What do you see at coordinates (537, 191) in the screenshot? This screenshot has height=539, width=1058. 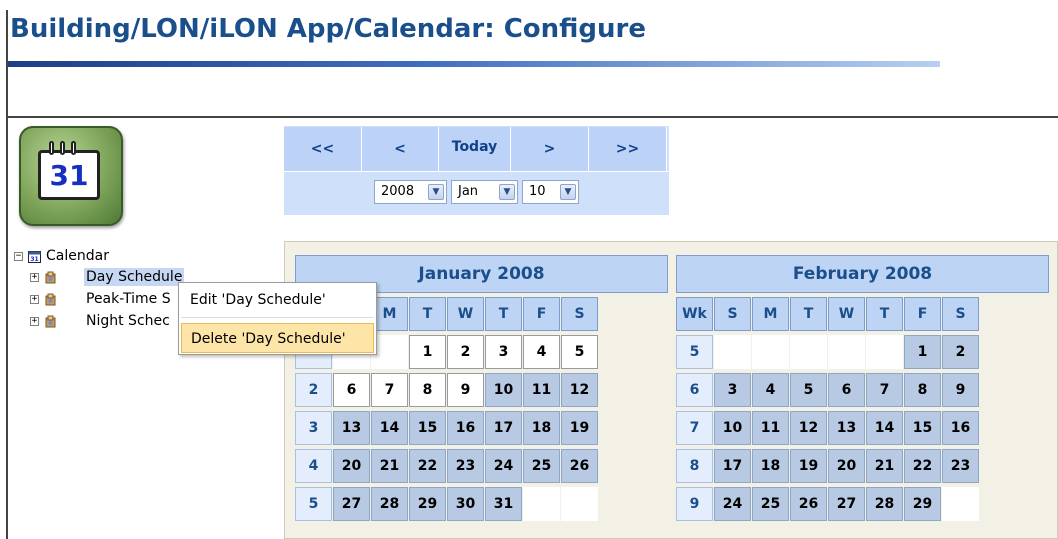 I see `day-select-value: 10` at bounding box center [537, 191].